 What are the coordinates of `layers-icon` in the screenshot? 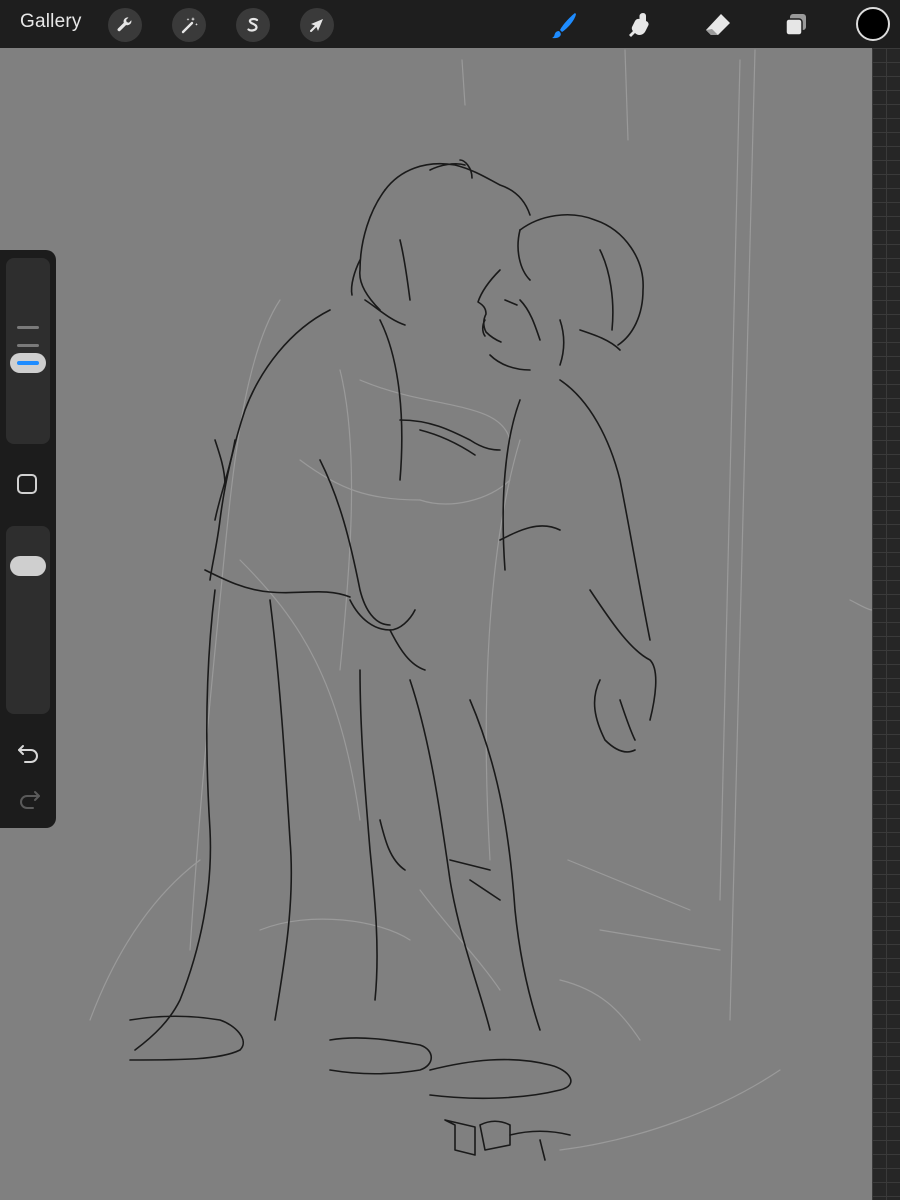 It's located at (795, 25).